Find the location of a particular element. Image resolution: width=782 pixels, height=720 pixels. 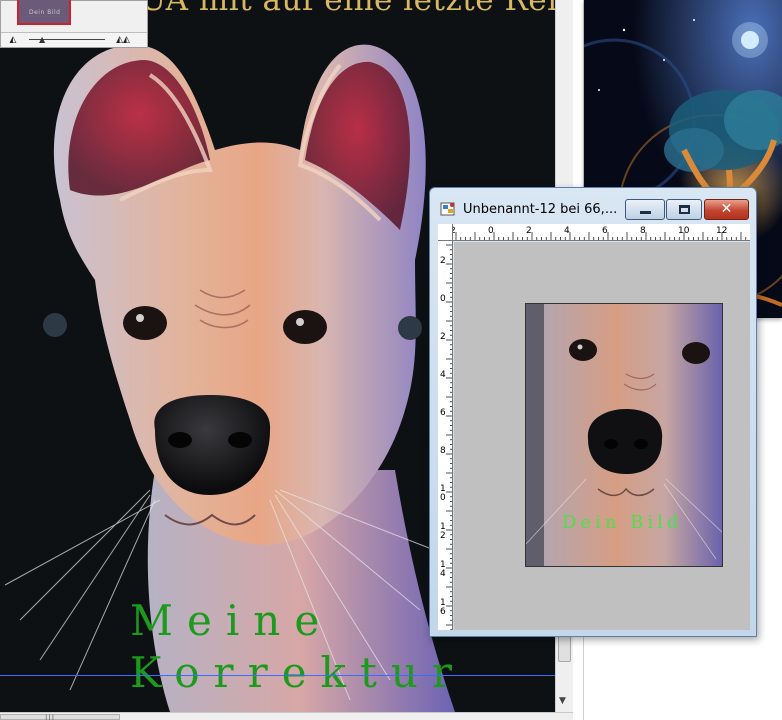

korrektur-text-line1: Meine is located at coordinates (232, 620).